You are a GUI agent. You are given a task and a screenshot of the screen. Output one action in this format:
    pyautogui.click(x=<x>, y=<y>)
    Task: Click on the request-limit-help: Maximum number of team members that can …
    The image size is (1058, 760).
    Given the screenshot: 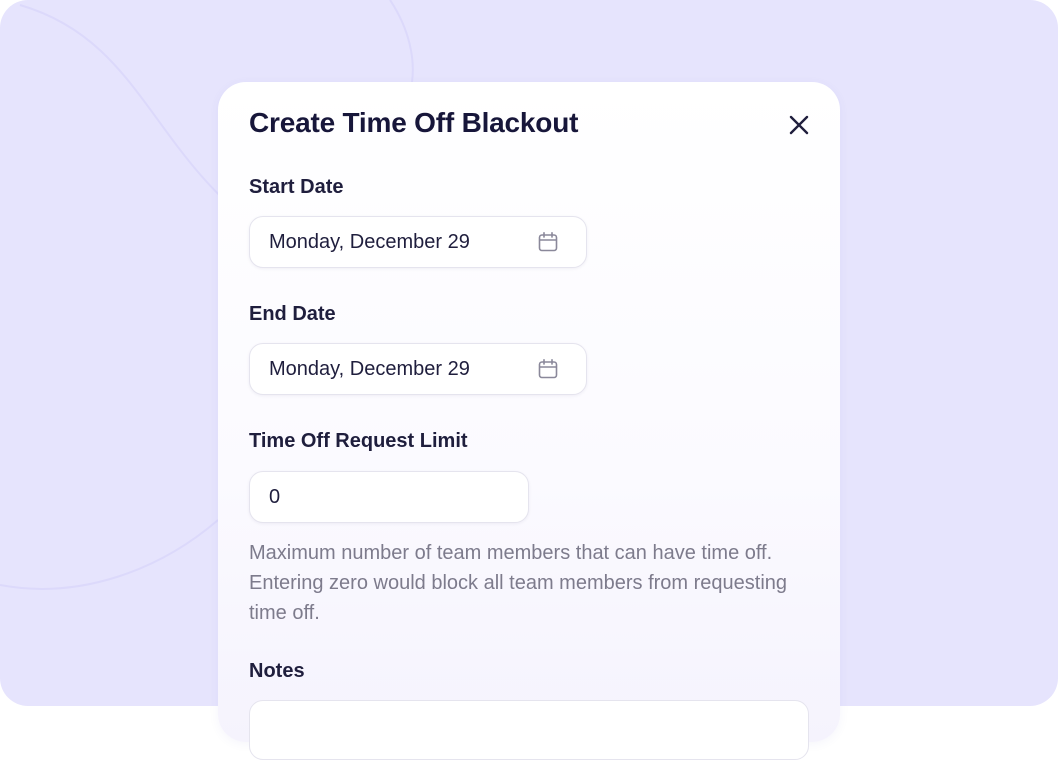 What is the action you would take?
    pyautogui.click(x=518, y=583)
    